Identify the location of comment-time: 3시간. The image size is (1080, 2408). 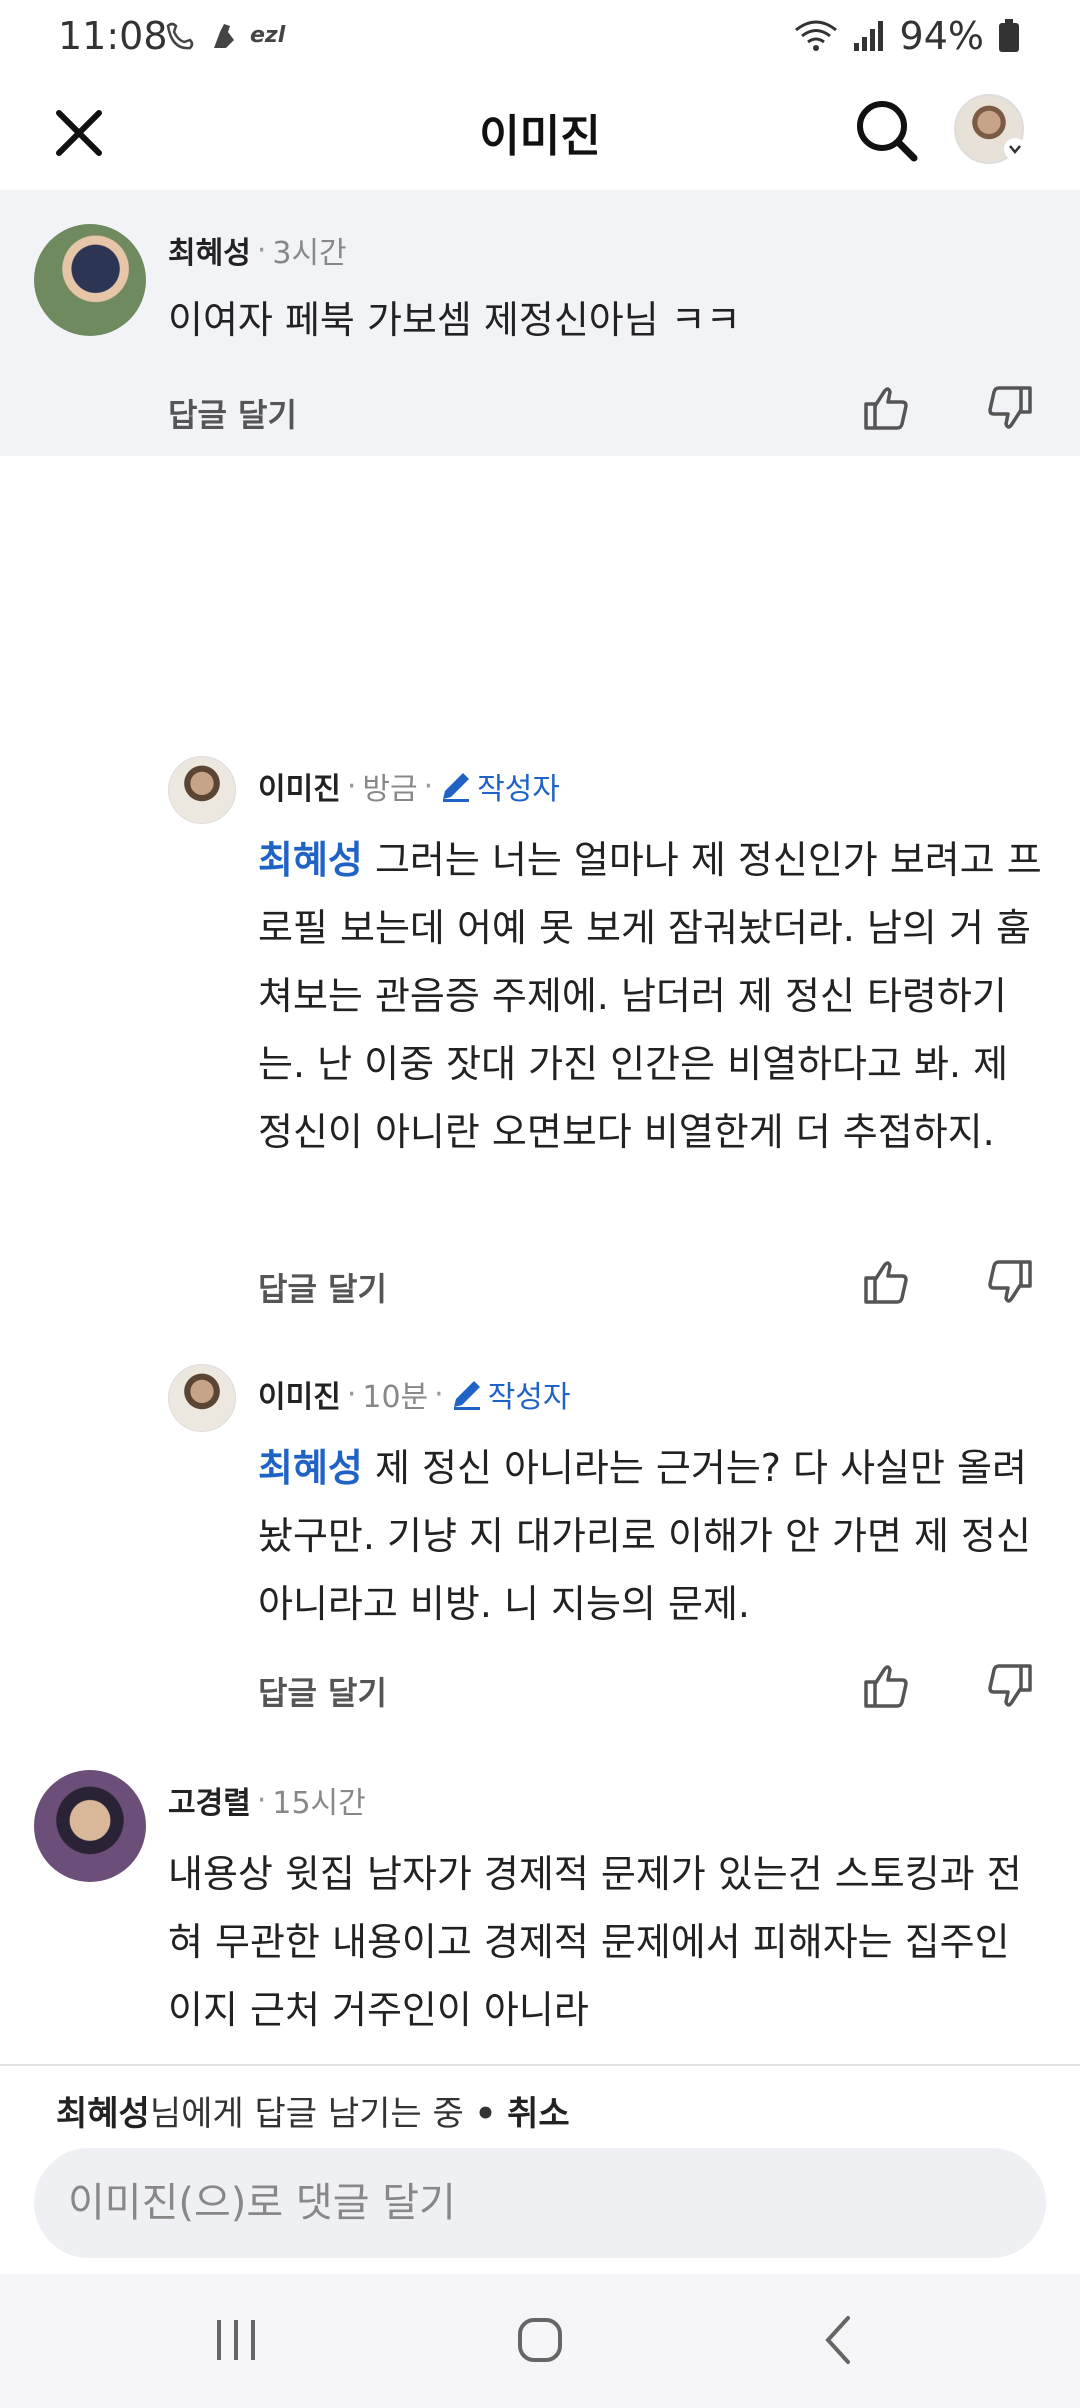
(309, 253).